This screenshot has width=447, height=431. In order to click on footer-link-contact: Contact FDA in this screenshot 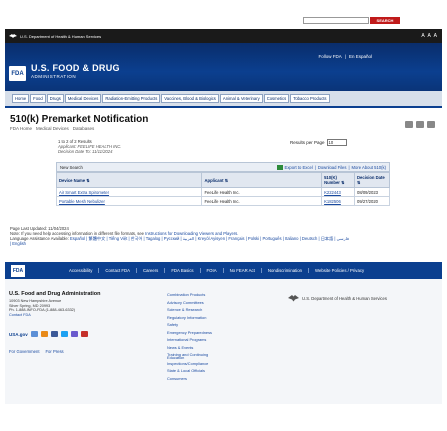, I will do `click(118, 270)`.